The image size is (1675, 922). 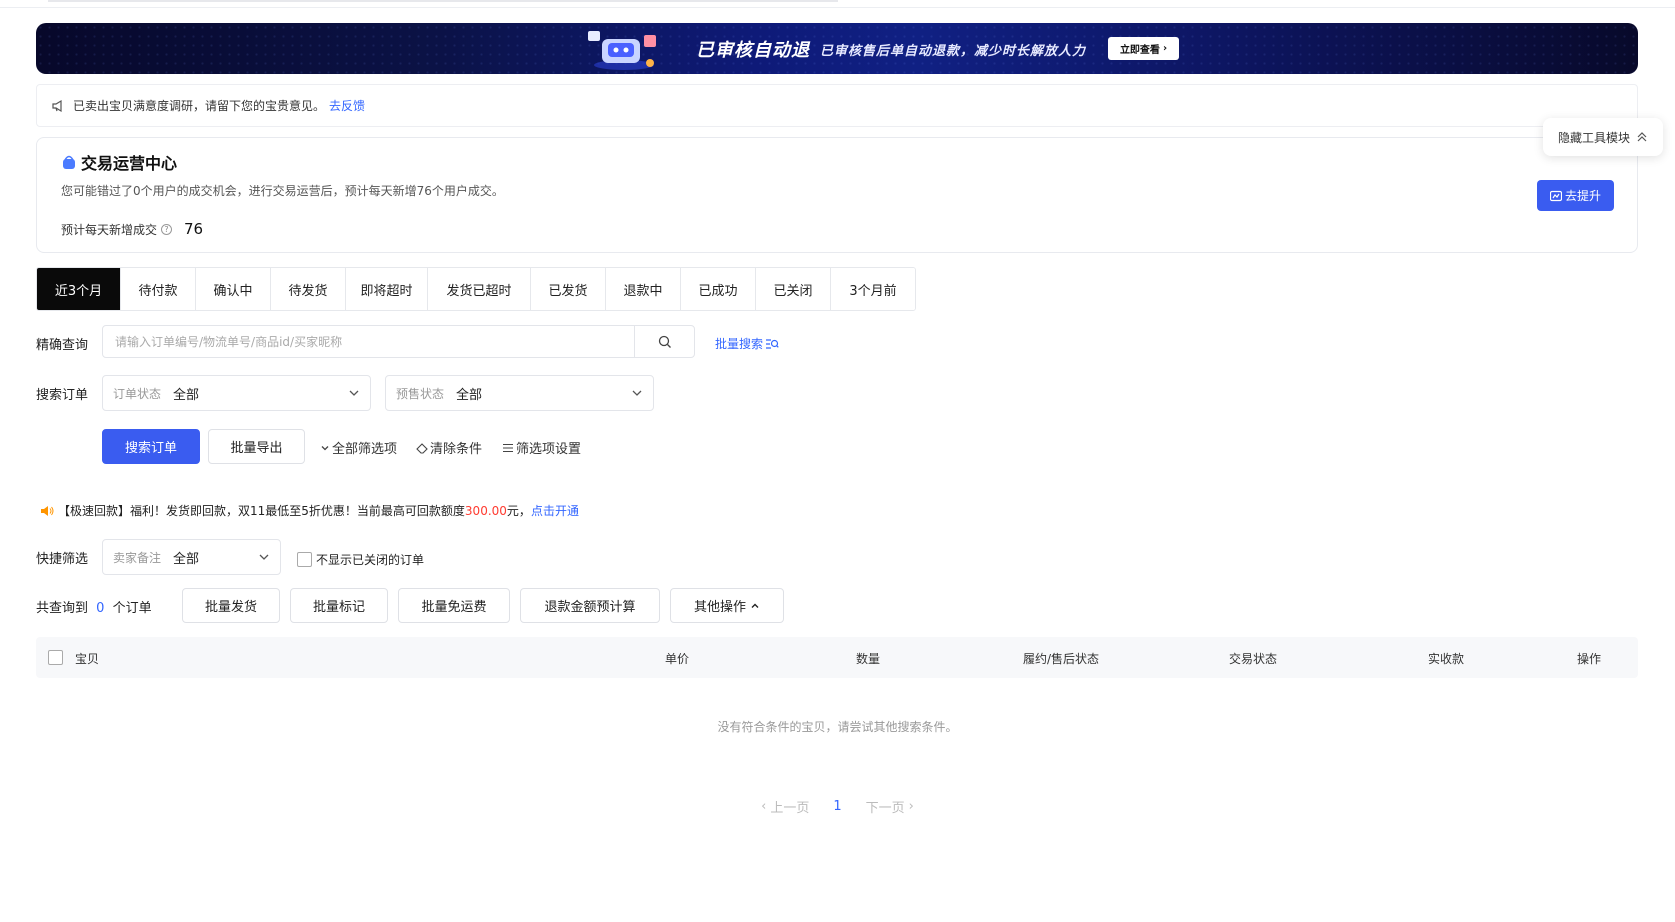 I want to click on presale-status-select: 预售状态 全部, so click(x=519, y=393).